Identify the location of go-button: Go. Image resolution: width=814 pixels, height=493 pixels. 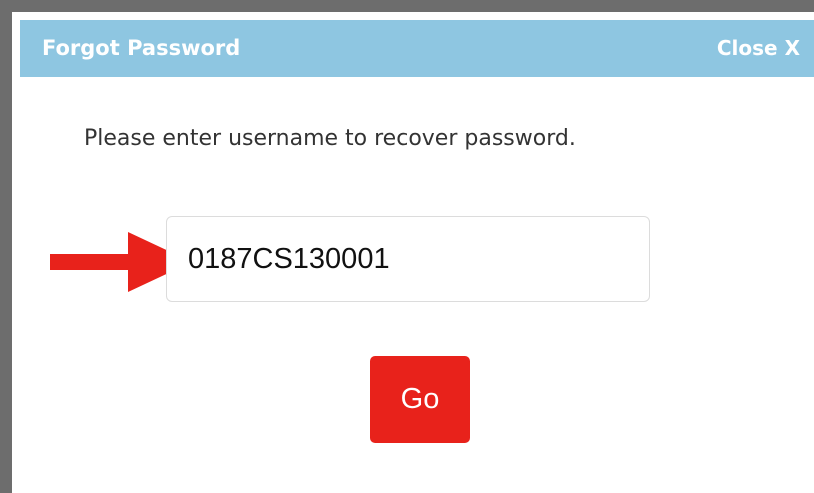
(420, 399).